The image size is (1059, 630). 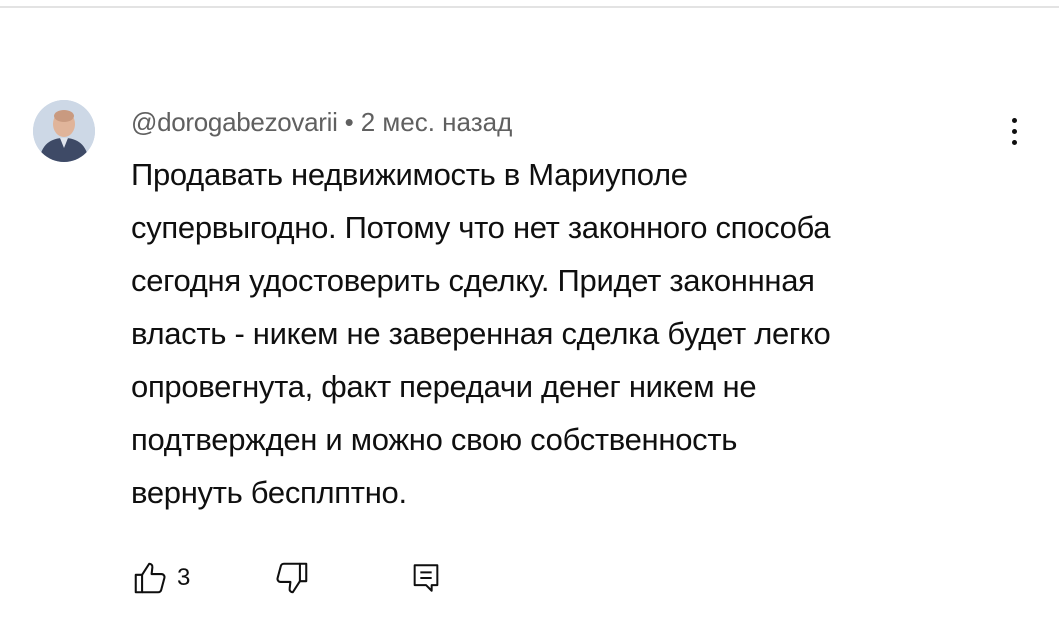 I want to click on comment-text-line: вернуть бесплптно., so click(x=269, y=492).